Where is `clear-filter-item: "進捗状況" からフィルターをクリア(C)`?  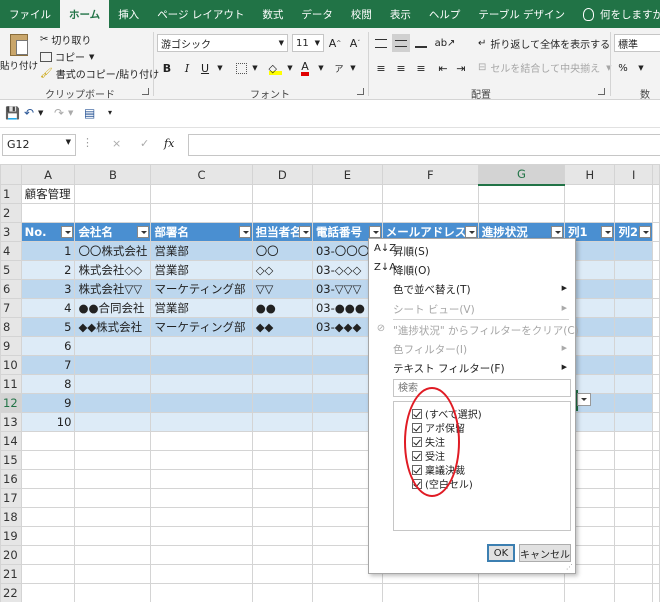 clear-filter-item: "進捗状況" からフィルターをクリア(C) is located at coordinates (486, 330).